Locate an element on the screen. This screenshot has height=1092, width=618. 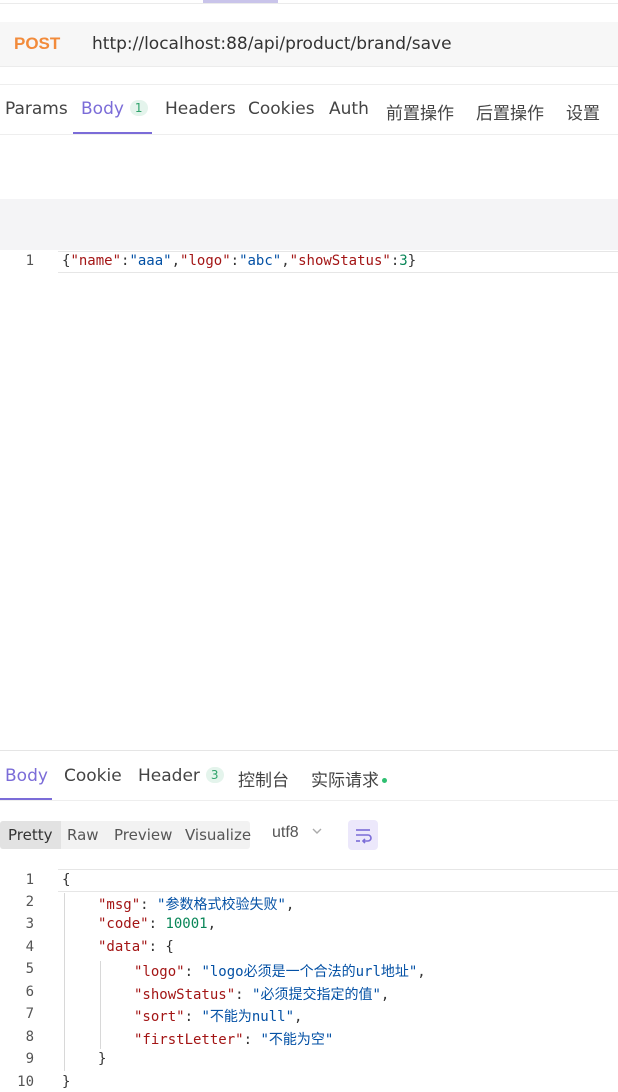
tab-label: Cookie is located at coordinates (93, 776).